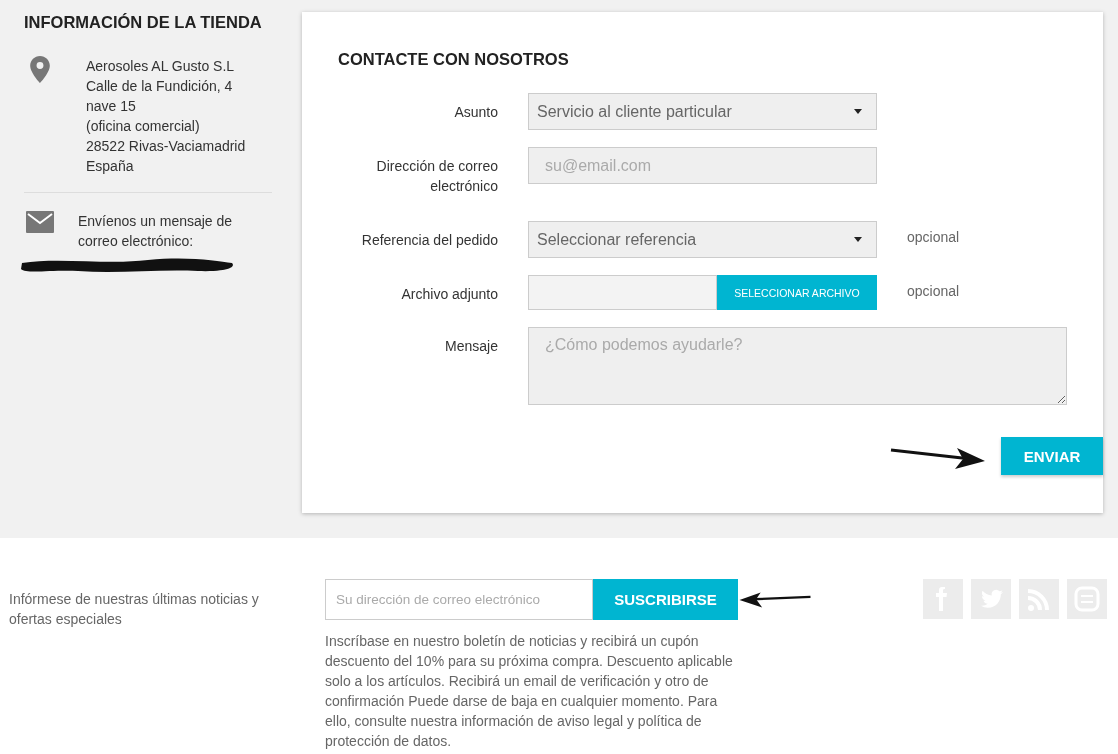 The width and height of the screenshot is (1118, 754). Describe the element at coordinates (436, 176) in the screenshot. I see `field-label: Dirección de correo electrónico` at that location.